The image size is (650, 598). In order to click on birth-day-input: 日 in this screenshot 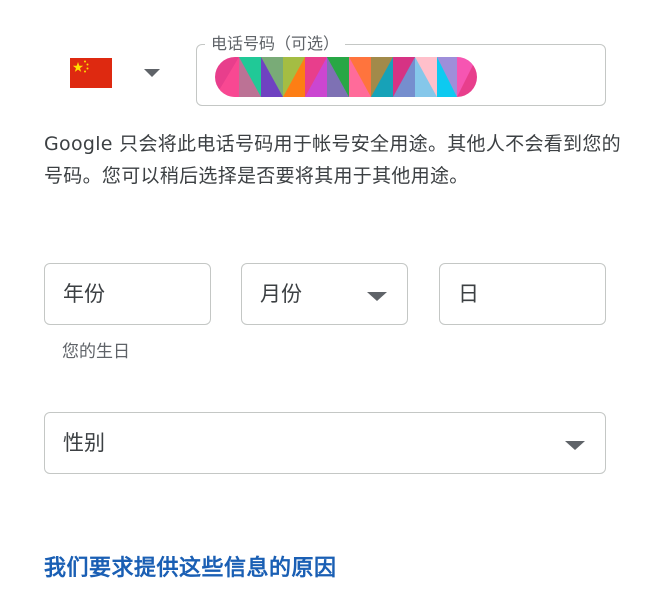, I will do `click(522, 294)`.